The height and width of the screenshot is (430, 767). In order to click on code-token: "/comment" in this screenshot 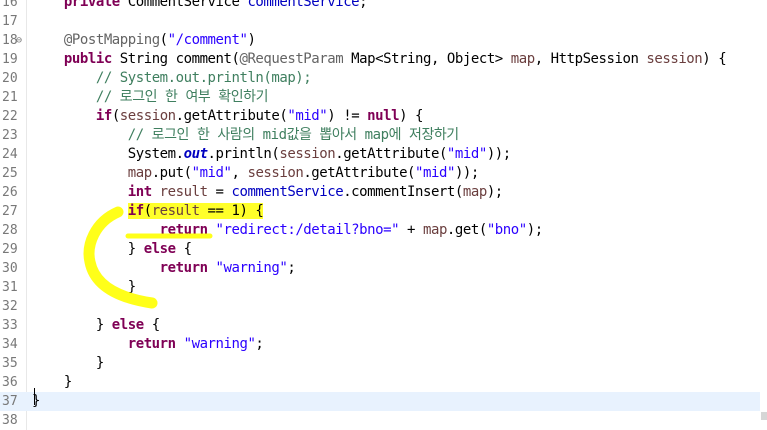, I will do `click(207, 40)`.